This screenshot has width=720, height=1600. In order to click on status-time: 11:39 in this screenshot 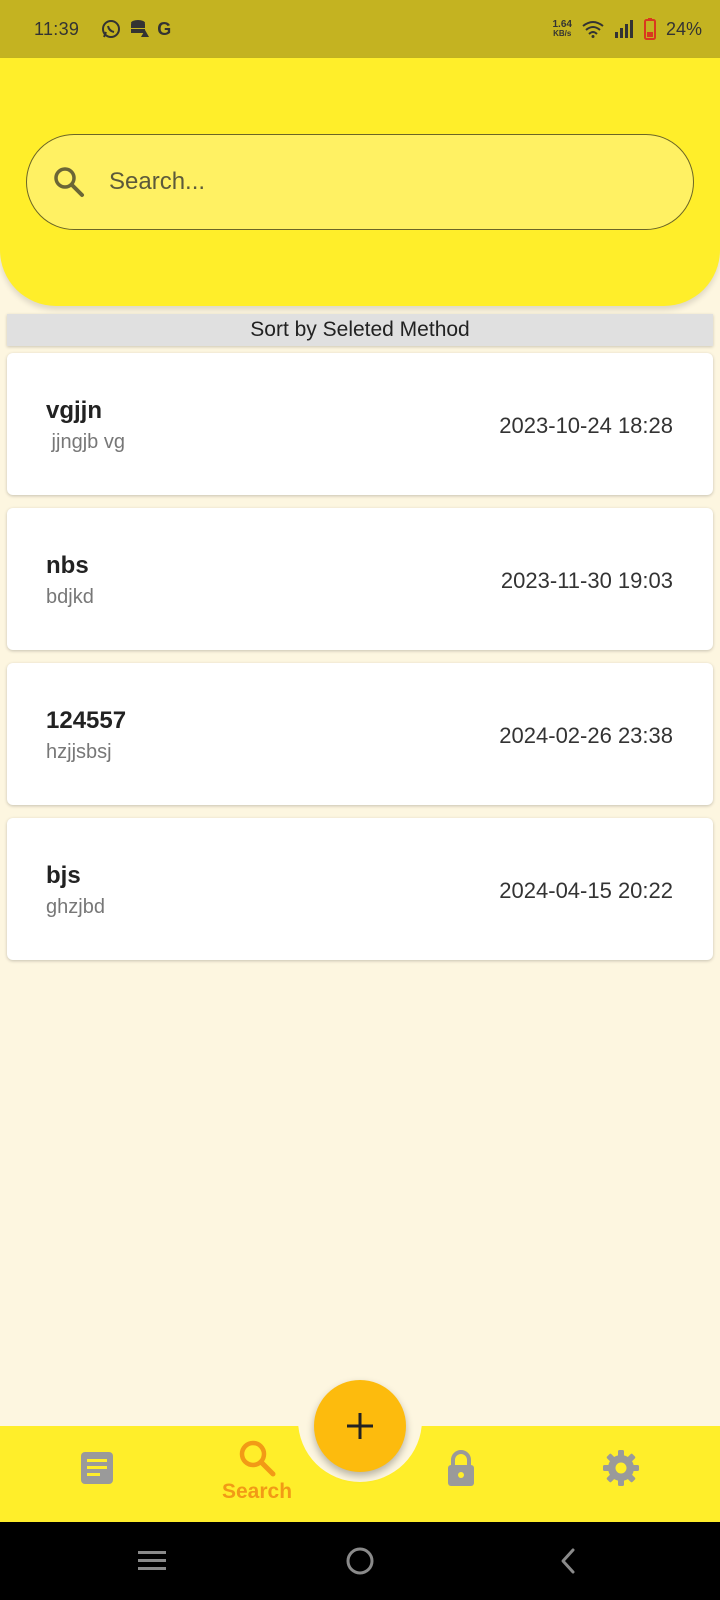, I will do `click(57, 28)`.